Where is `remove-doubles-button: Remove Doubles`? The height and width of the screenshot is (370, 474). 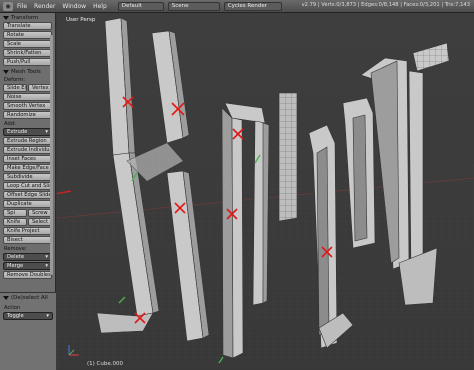 remove-doubles-button: Remove Doubles is located at coordinates (27, 275).